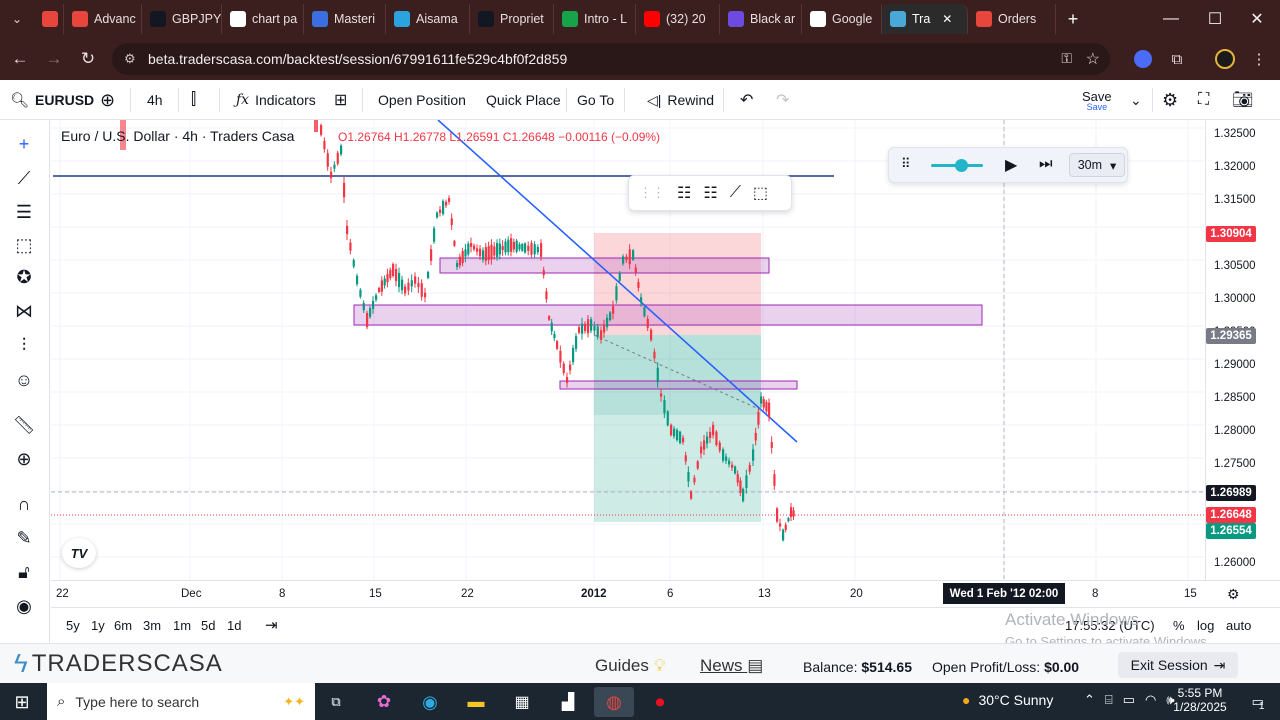 This screenshot has height=720, width=1280. What do you see at coordinates (1046, 163) in the screenshot?
I see `step-forward-button: ⏭︎` at bounding box center [1046, 163].